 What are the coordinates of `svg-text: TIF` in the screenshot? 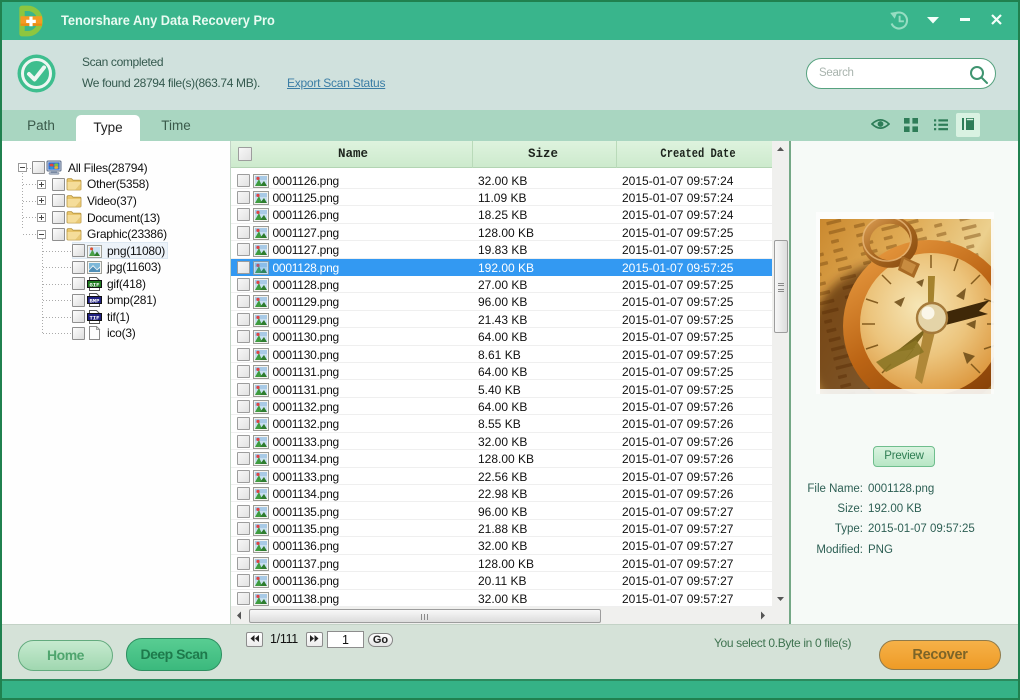 It's located at (94, 317).